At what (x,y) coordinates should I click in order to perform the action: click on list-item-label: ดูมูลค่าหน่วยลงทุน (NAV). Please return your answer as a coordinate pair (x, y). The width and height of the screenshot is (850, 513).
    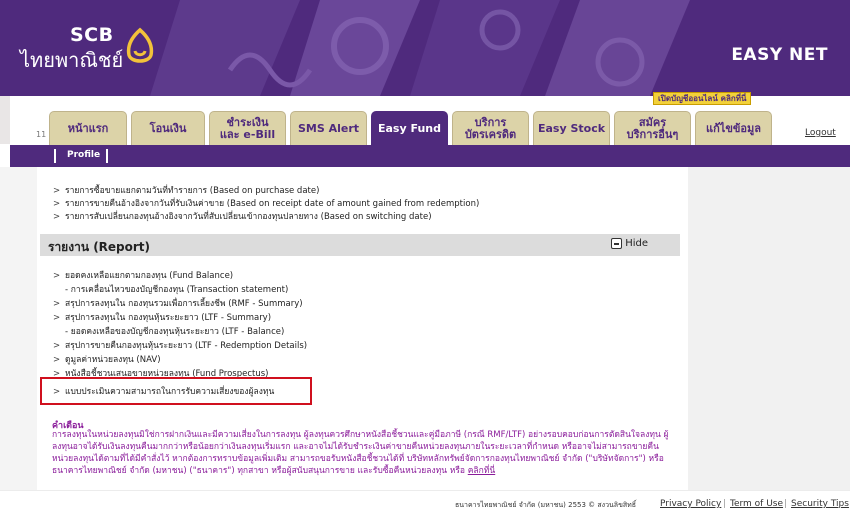
    Looking at the image, I should click on (113, 360).